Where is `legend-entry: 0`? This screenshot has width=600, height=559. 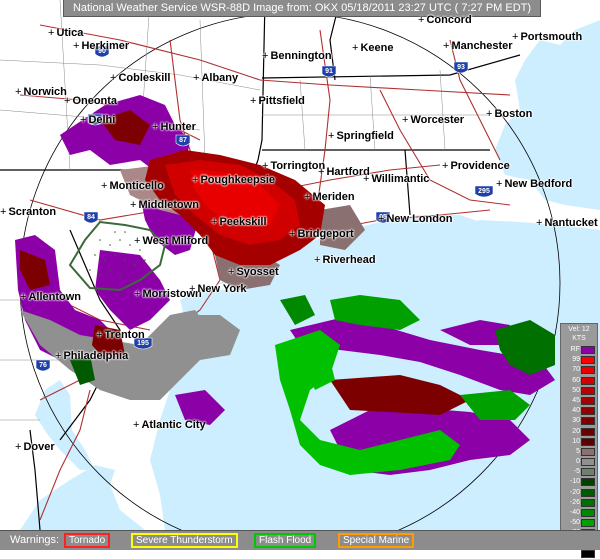 legend-entry: 0 is located at coordinates (579, 462).